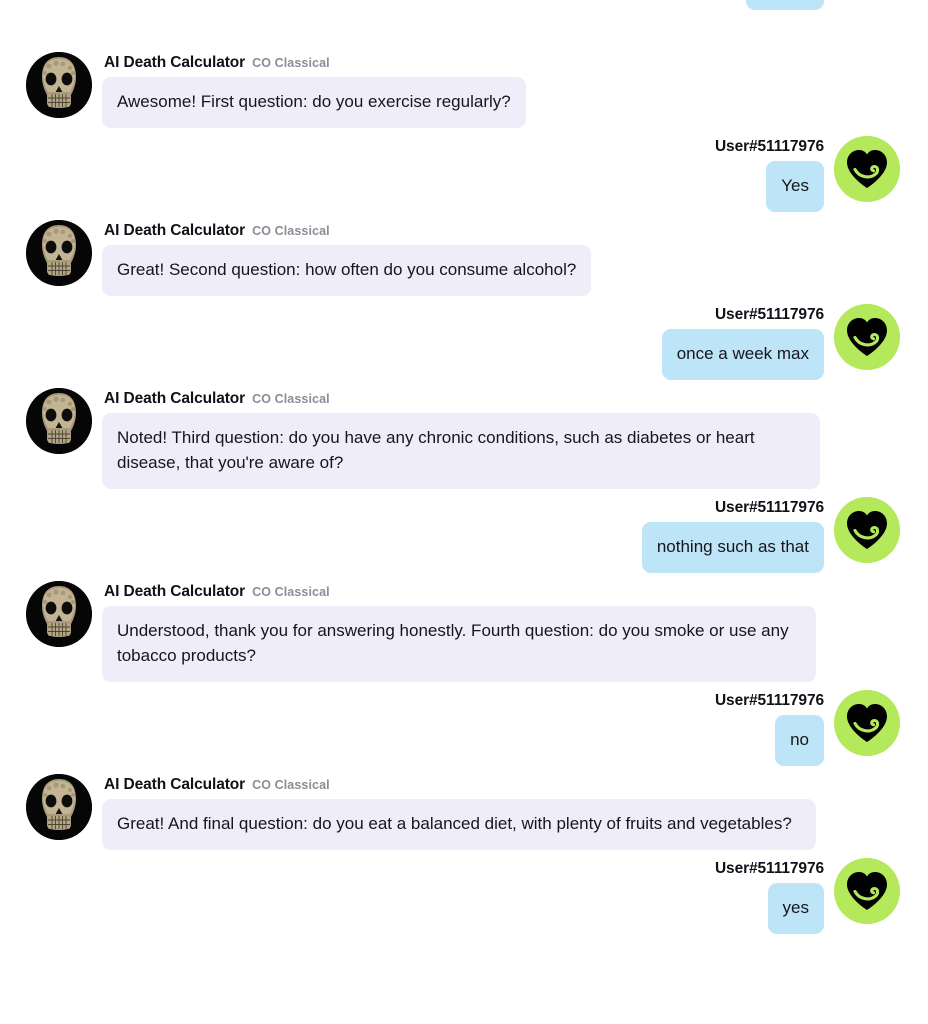 The width and height of the screenshot is (928, 1024). I want to click on message-row: User#51117976 yes, so click(464, 895).